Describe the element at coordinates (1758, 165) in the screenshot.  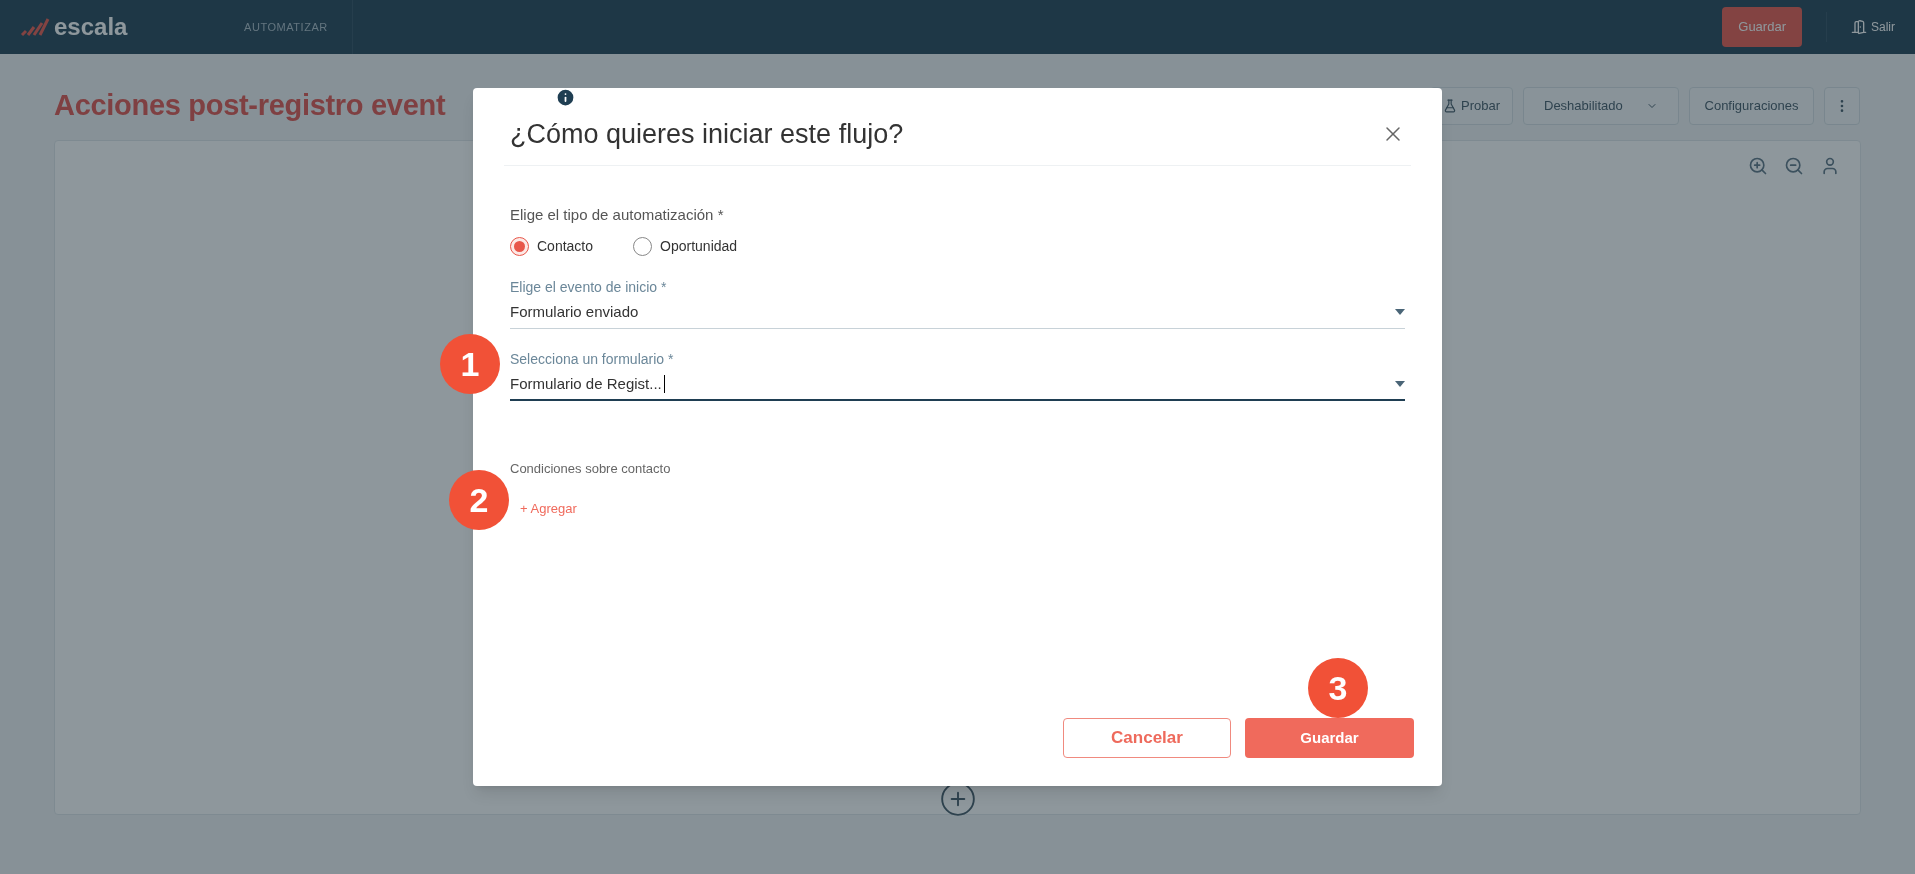
I see `zoom-in-icon` at that location.